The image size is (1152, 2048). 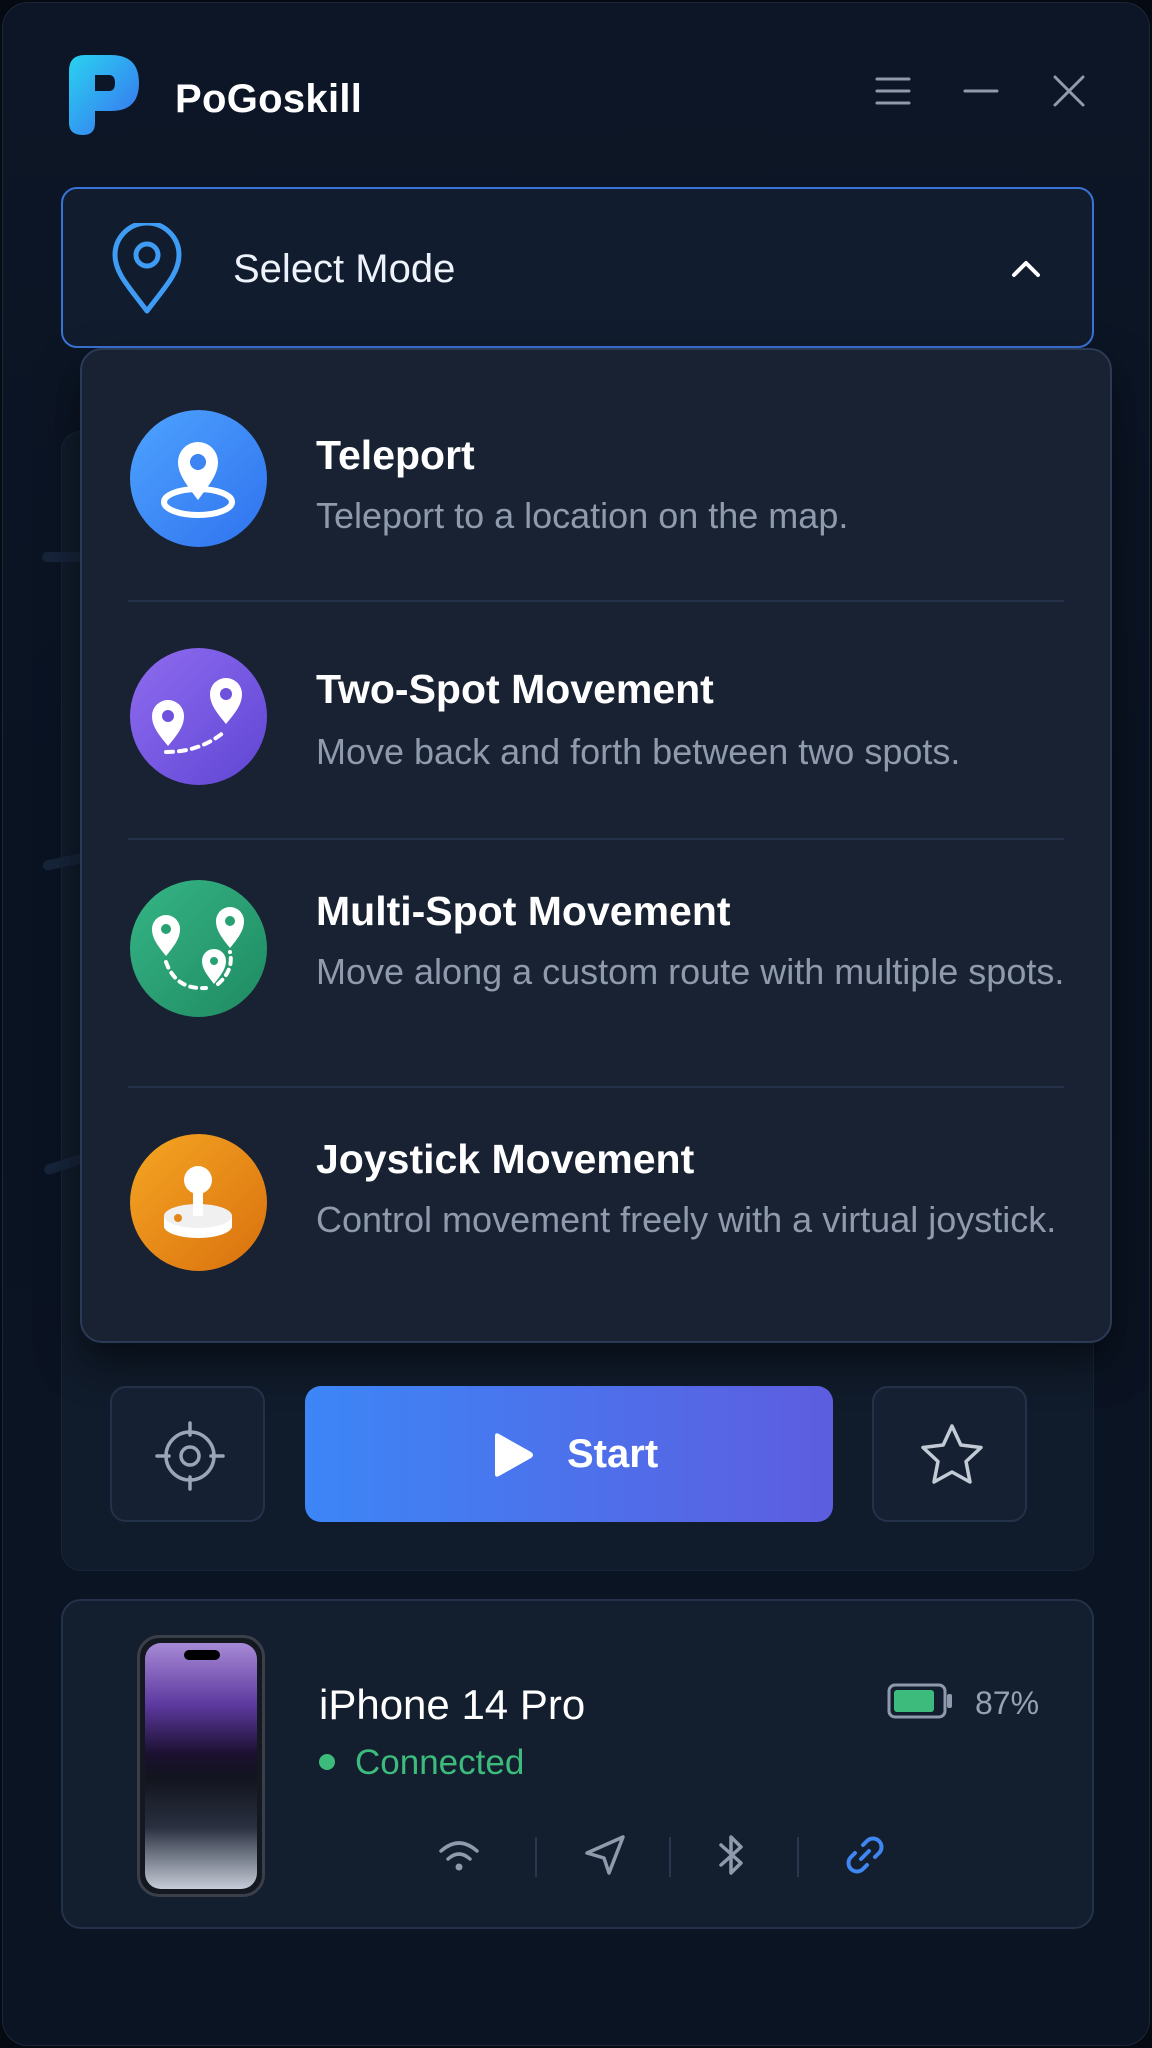 What do you see at coordinates (731, 1855) in the screenshot?
I see `bluetooth-icon` at bounding box center [731, 1855].